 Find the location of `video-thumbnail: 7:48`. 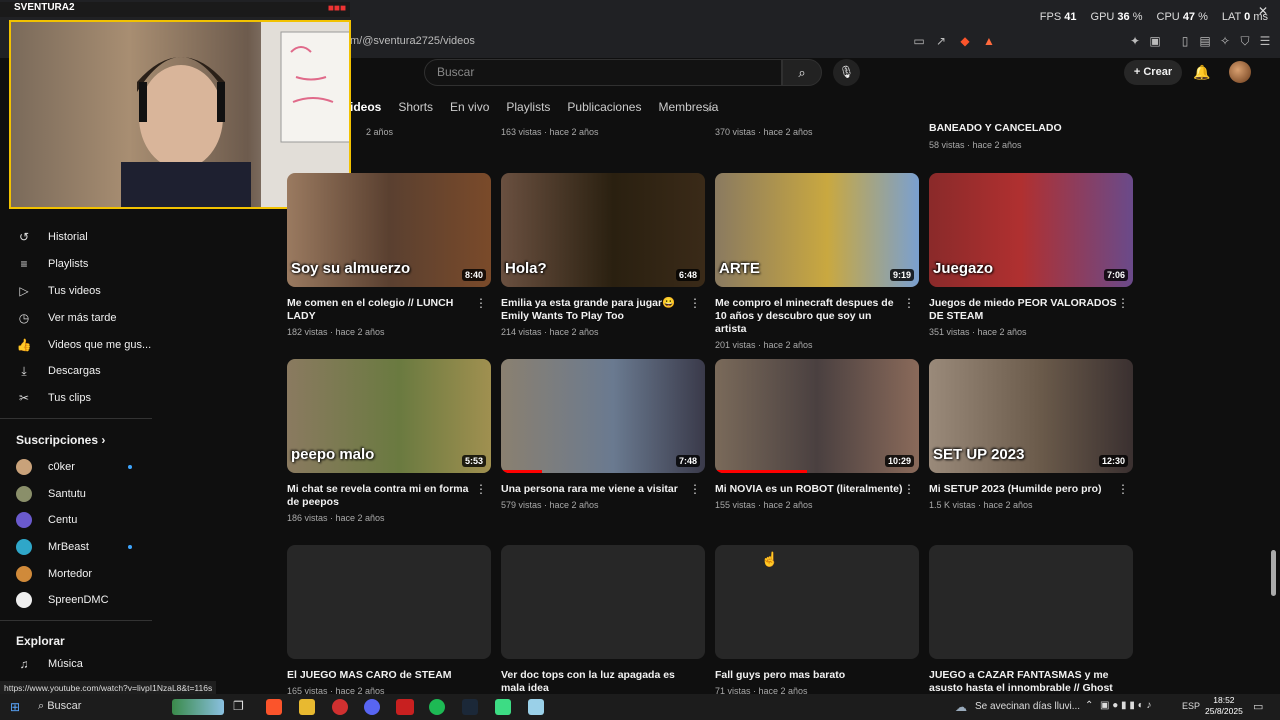

video-thumbnail: 7:48 is located at coordinates (603, 416).